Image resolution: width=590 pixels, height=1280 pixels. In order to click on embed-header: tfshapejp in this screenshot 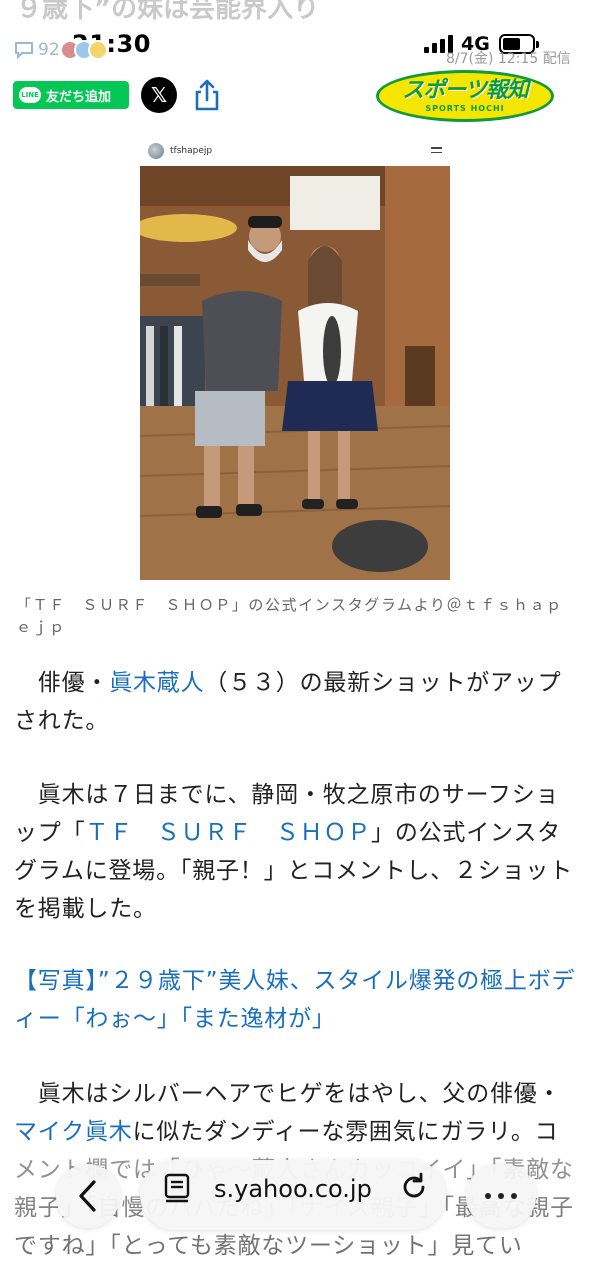, I will do `click(295, 151)`.